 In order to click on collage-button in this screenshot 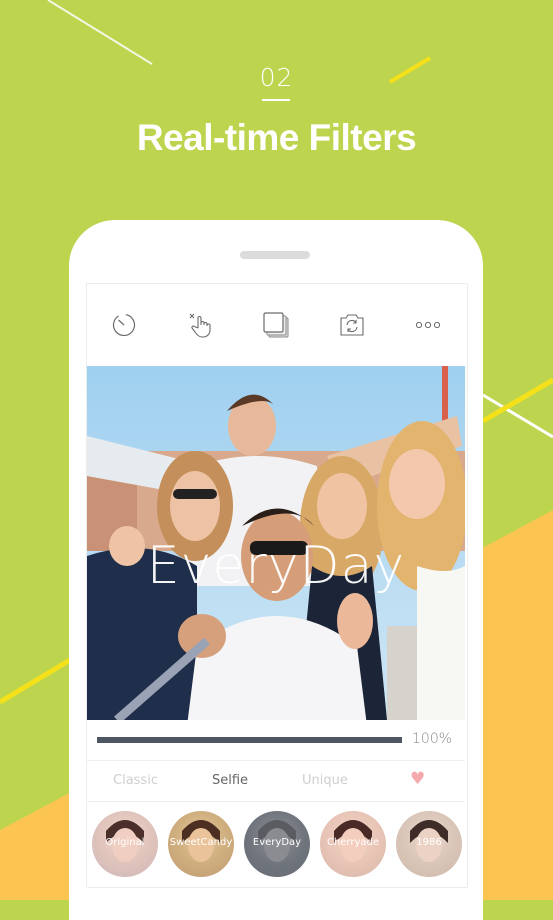, I will do `click(276, 325)`.